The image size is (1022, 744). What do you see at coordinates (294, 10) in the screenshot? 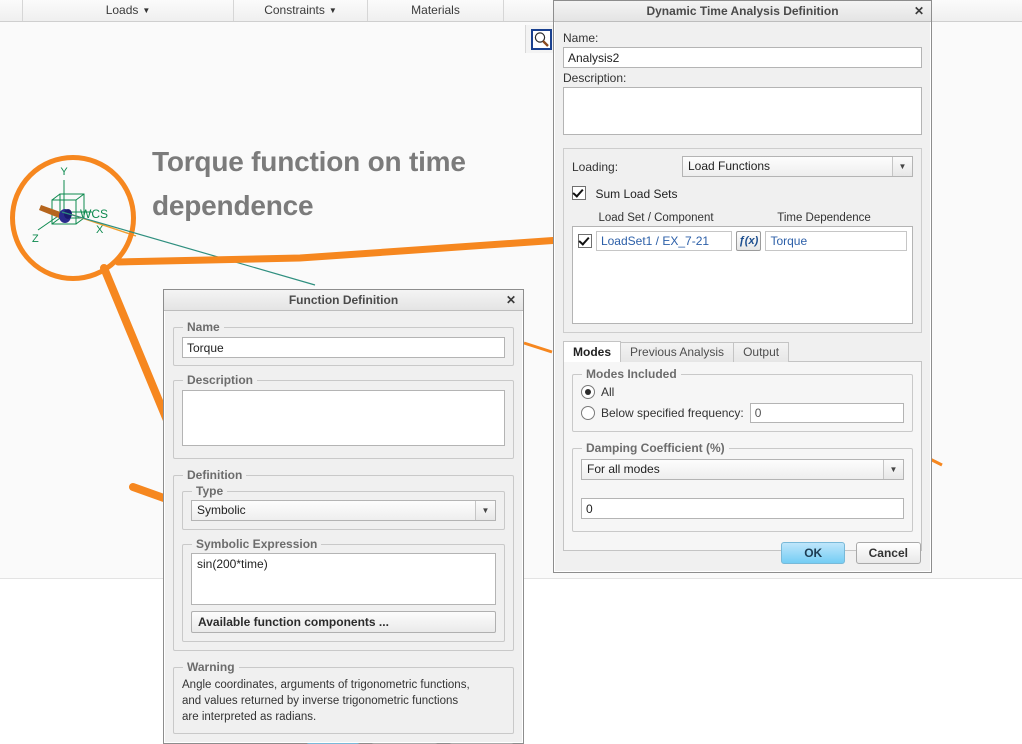
I see `ribbon-item-constraints-label: Constraints` at bounding box center [294, 10].